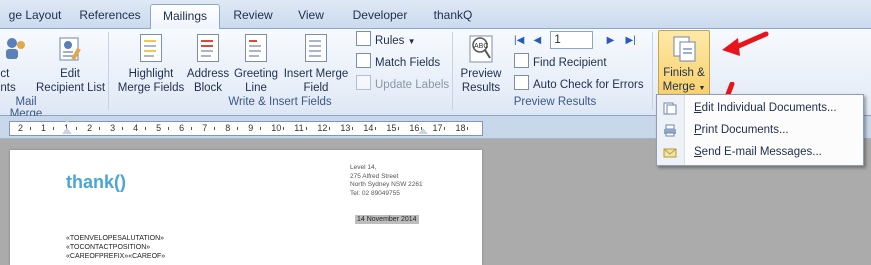 The height and width of the screenshot is (265, 871). Describe the element at coordinates (423, 131) in the screenshot. I see `right-indent-marker` at that location.